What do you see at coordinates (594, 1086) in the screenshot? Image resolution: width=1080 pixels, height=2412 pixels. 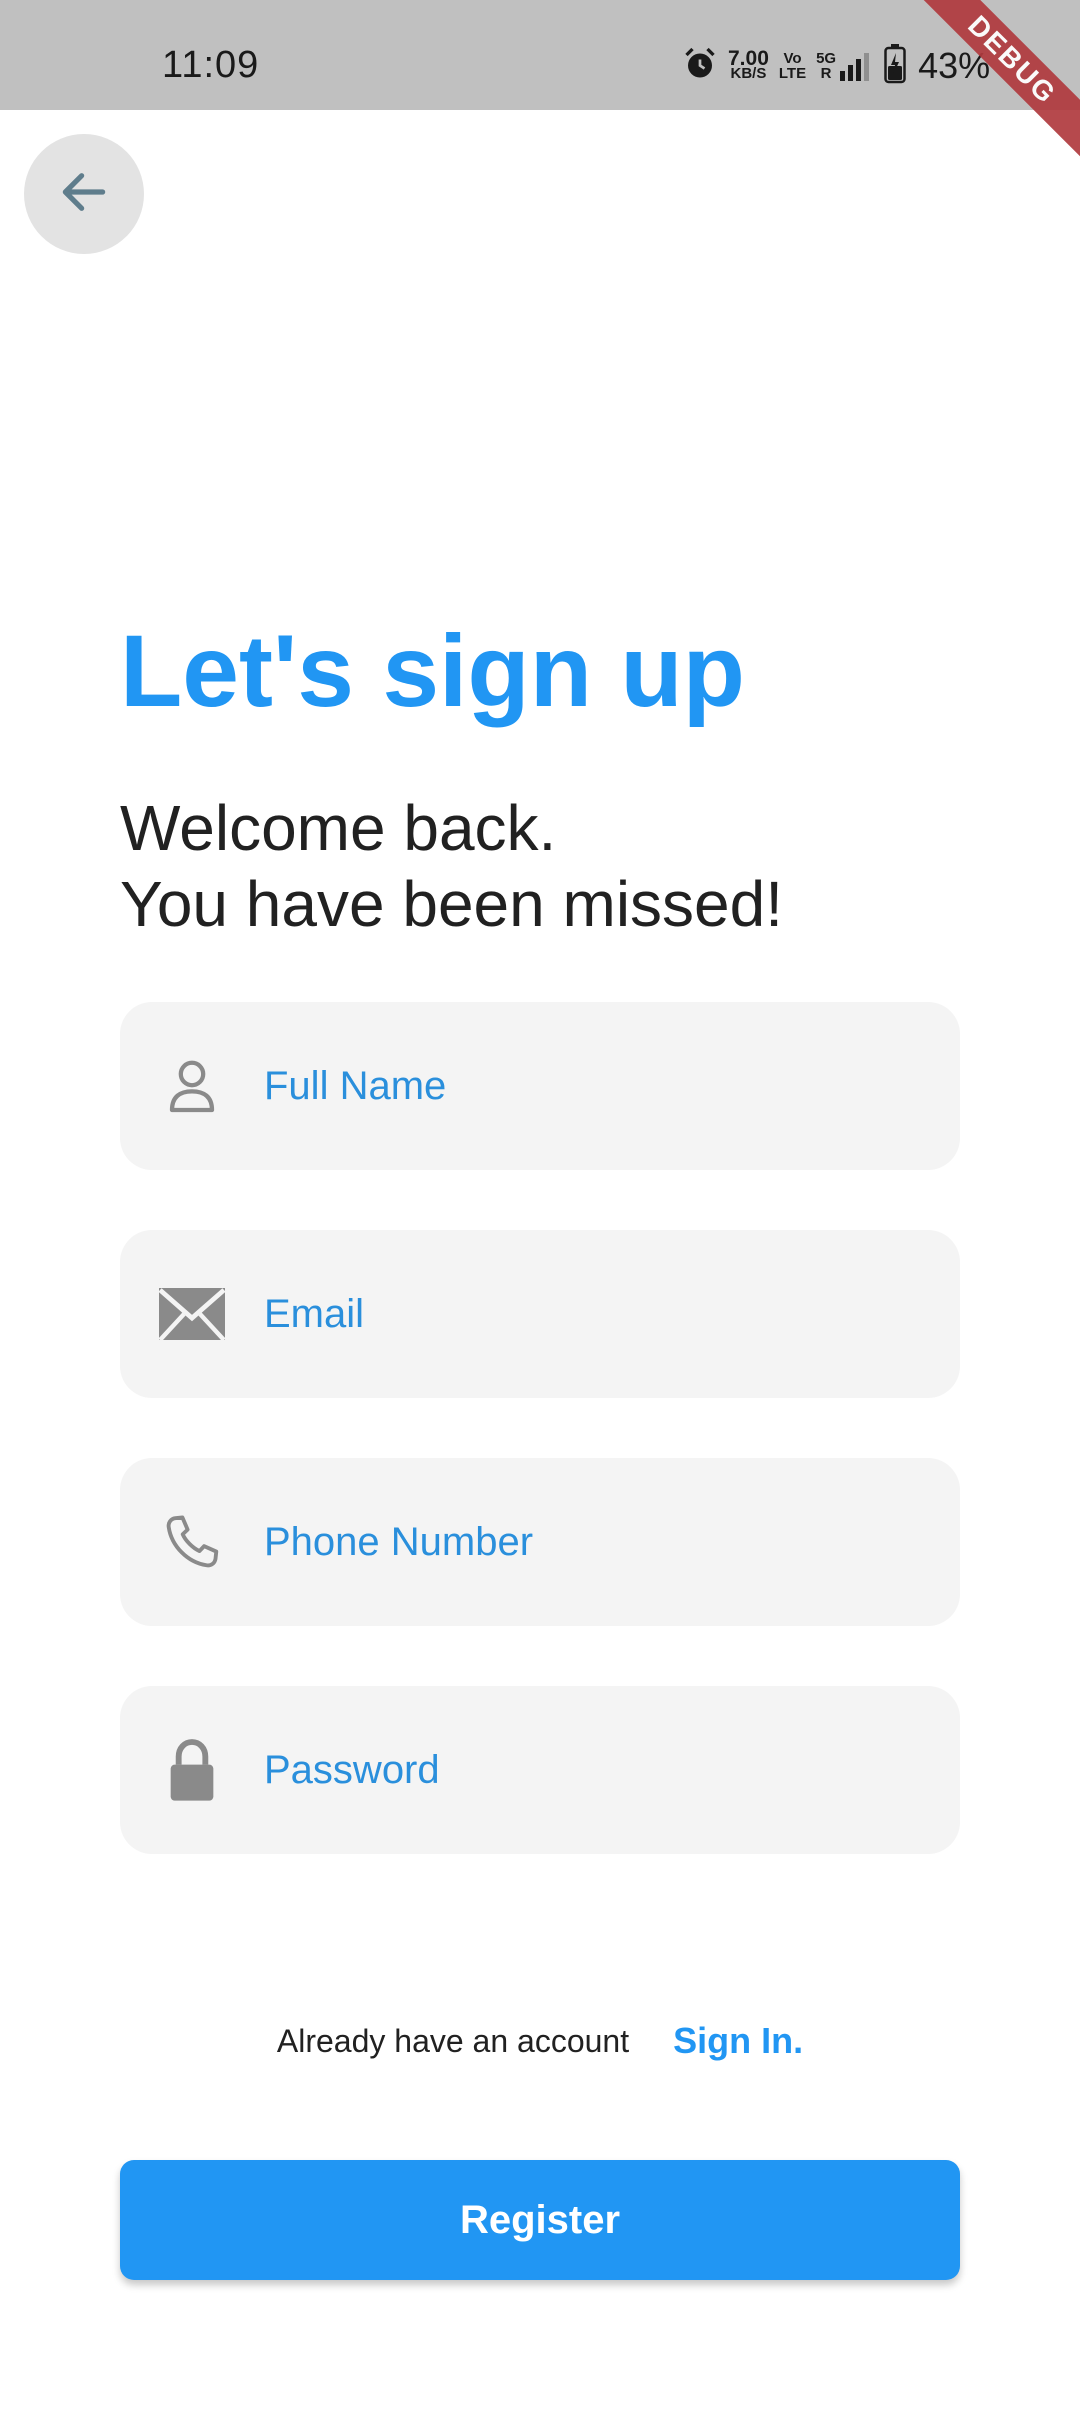 I see `full-name-input` at bounding box center [594, 1086].